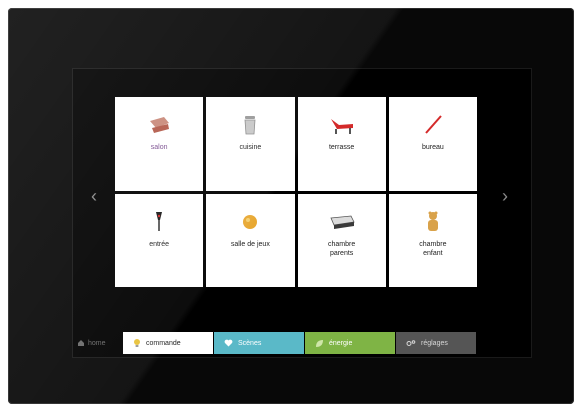 The width and height of the screenshot is (582, 407). I want to click on sofa-icon, so click(160, 125).